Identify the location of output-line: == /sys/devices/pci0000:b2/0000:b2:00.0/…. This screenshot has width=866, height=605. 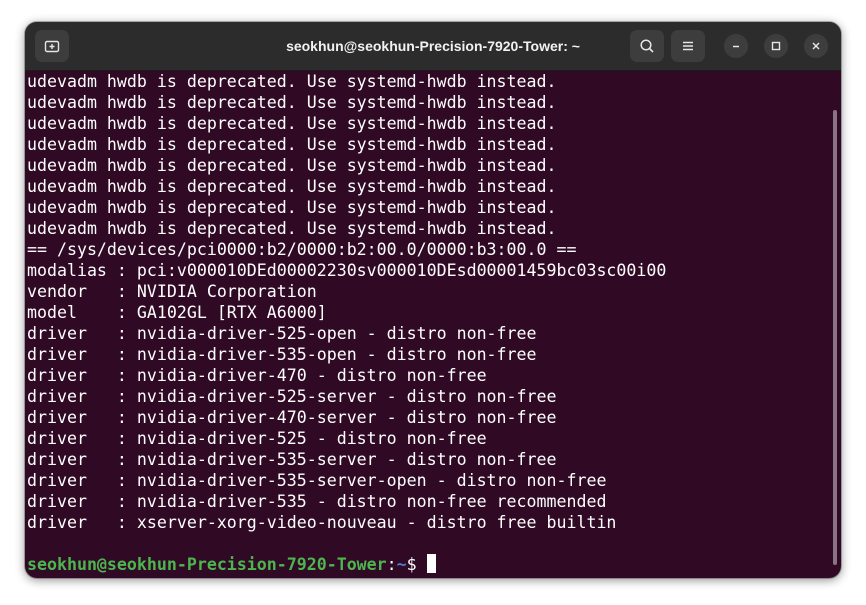
(302, 249).